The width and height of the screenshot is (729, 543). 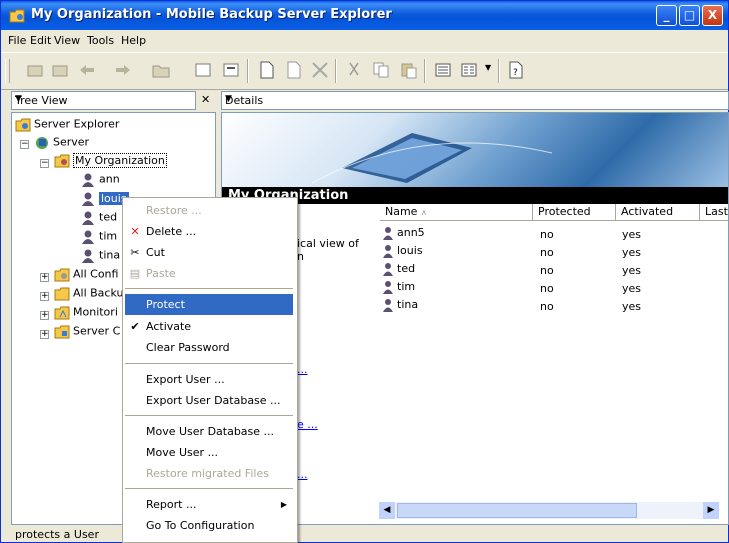 I want to click on copy-icon, so click(x=381, y=70).